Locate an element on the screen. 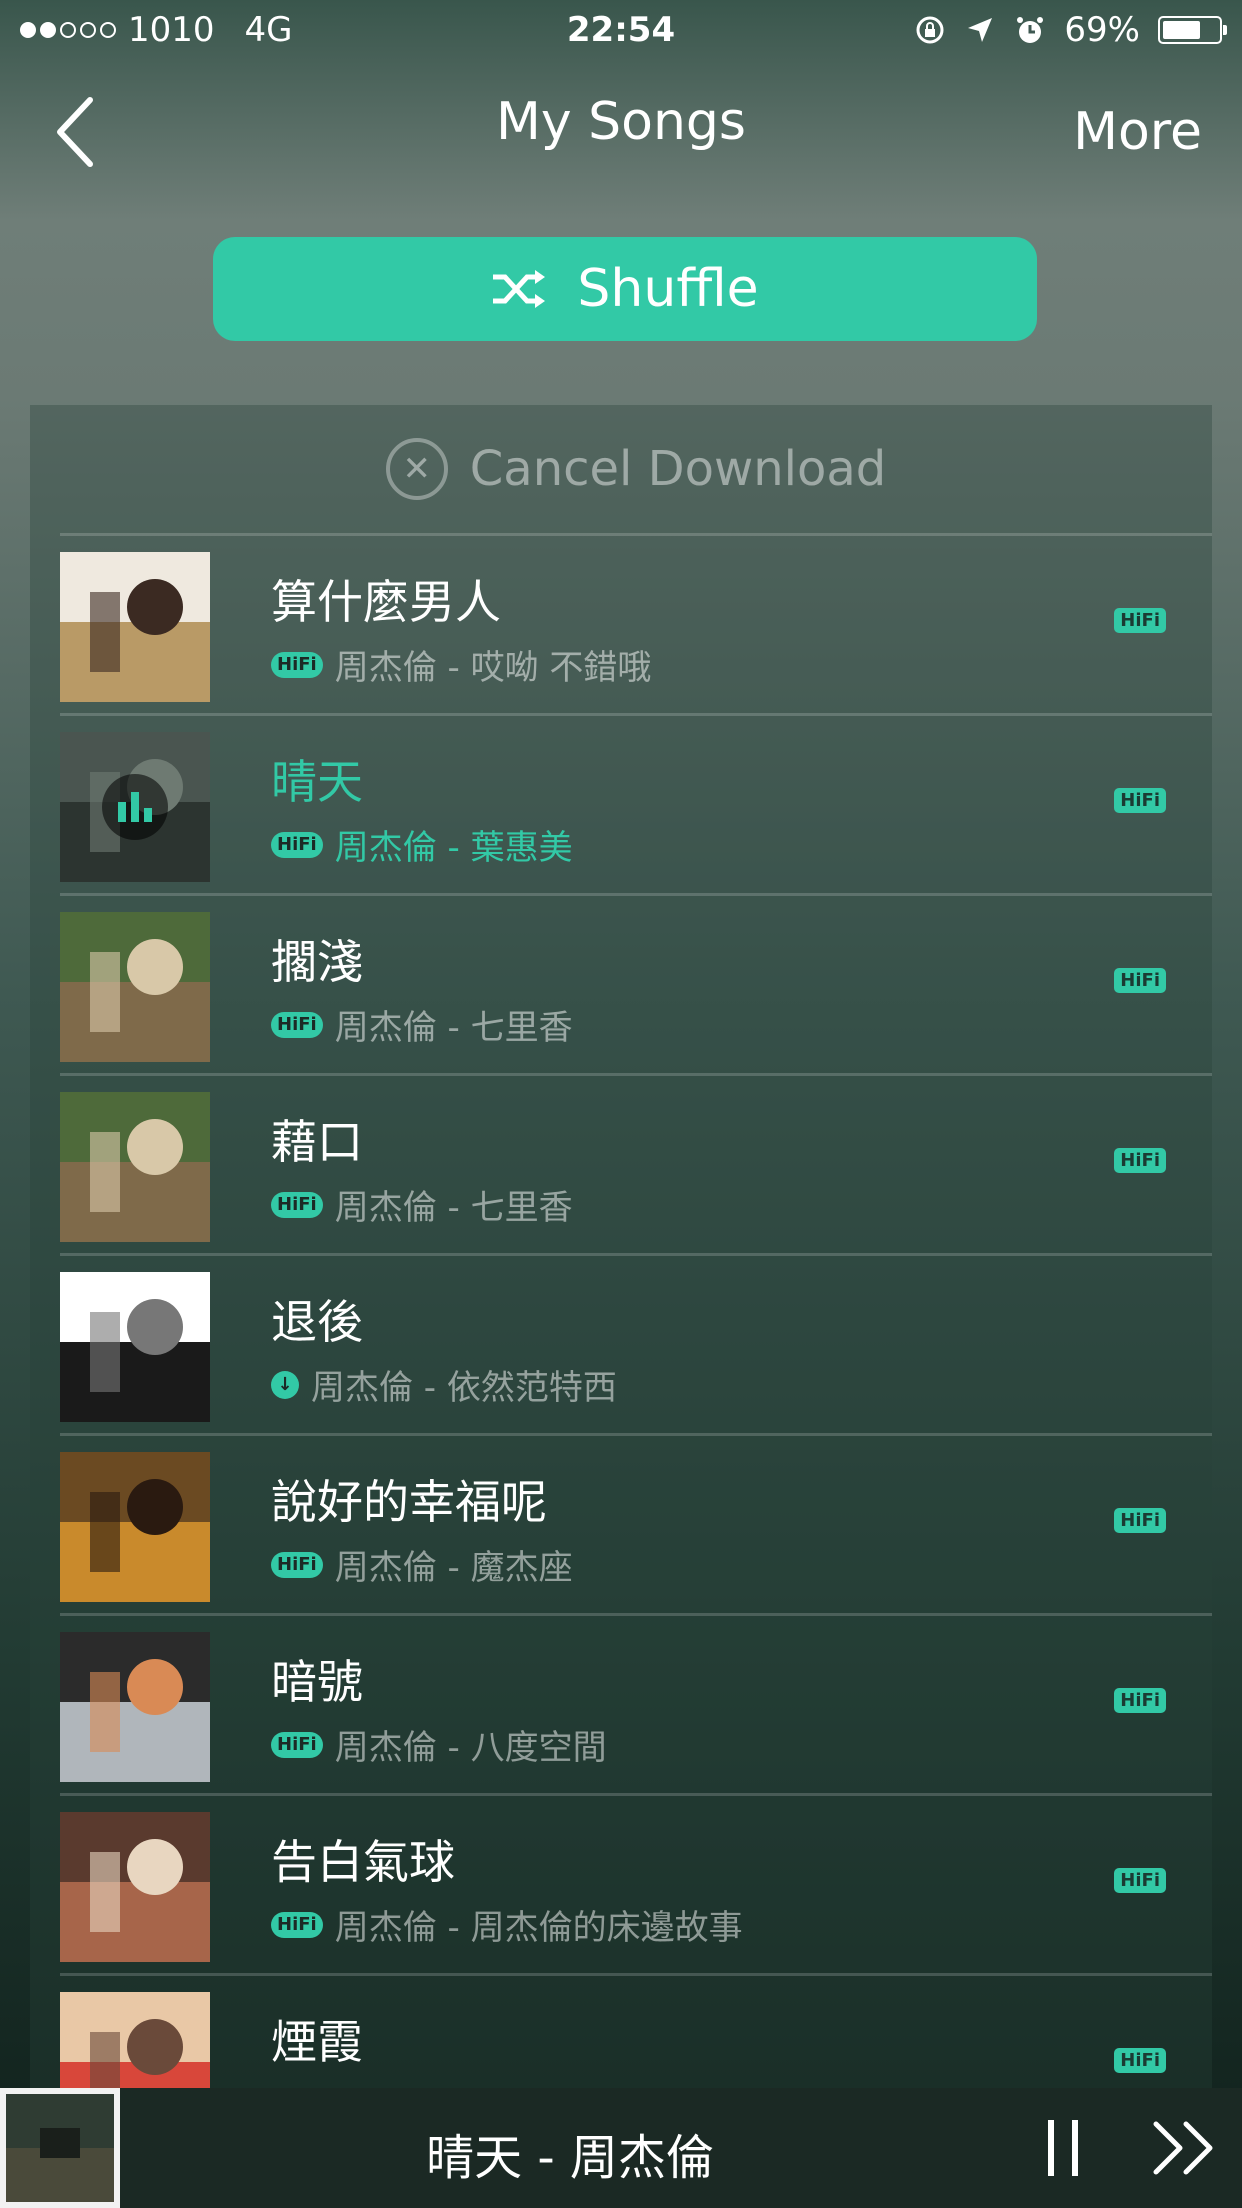  artist-album-text: 容祖兒 - Give Love A Break is located at coordinates (558, 2084).